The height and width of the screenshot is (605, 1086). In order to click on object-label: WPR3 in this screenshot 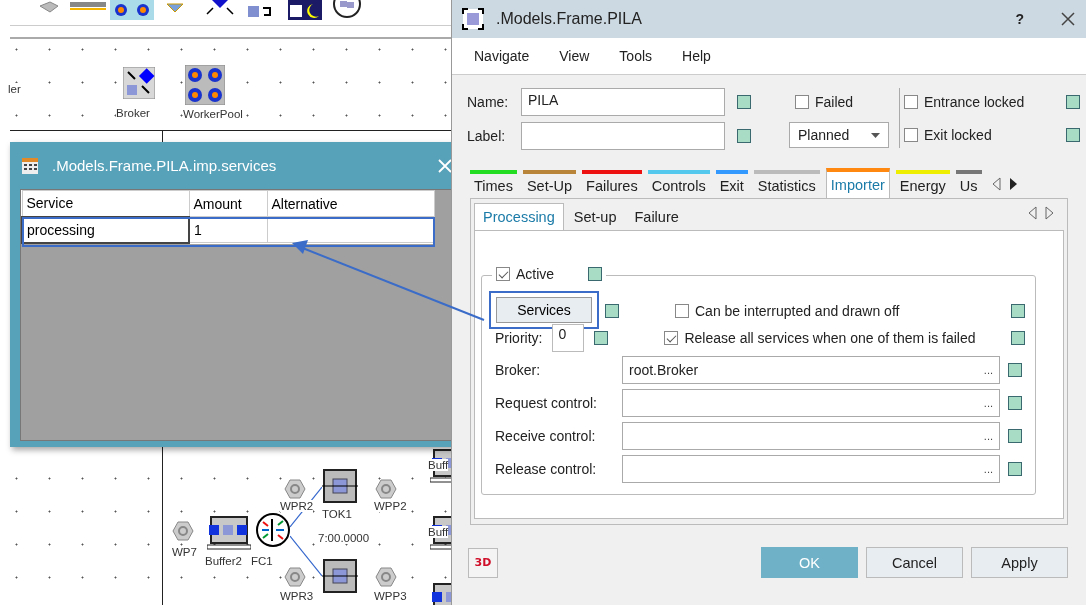, I will do `click(297, 596)`.